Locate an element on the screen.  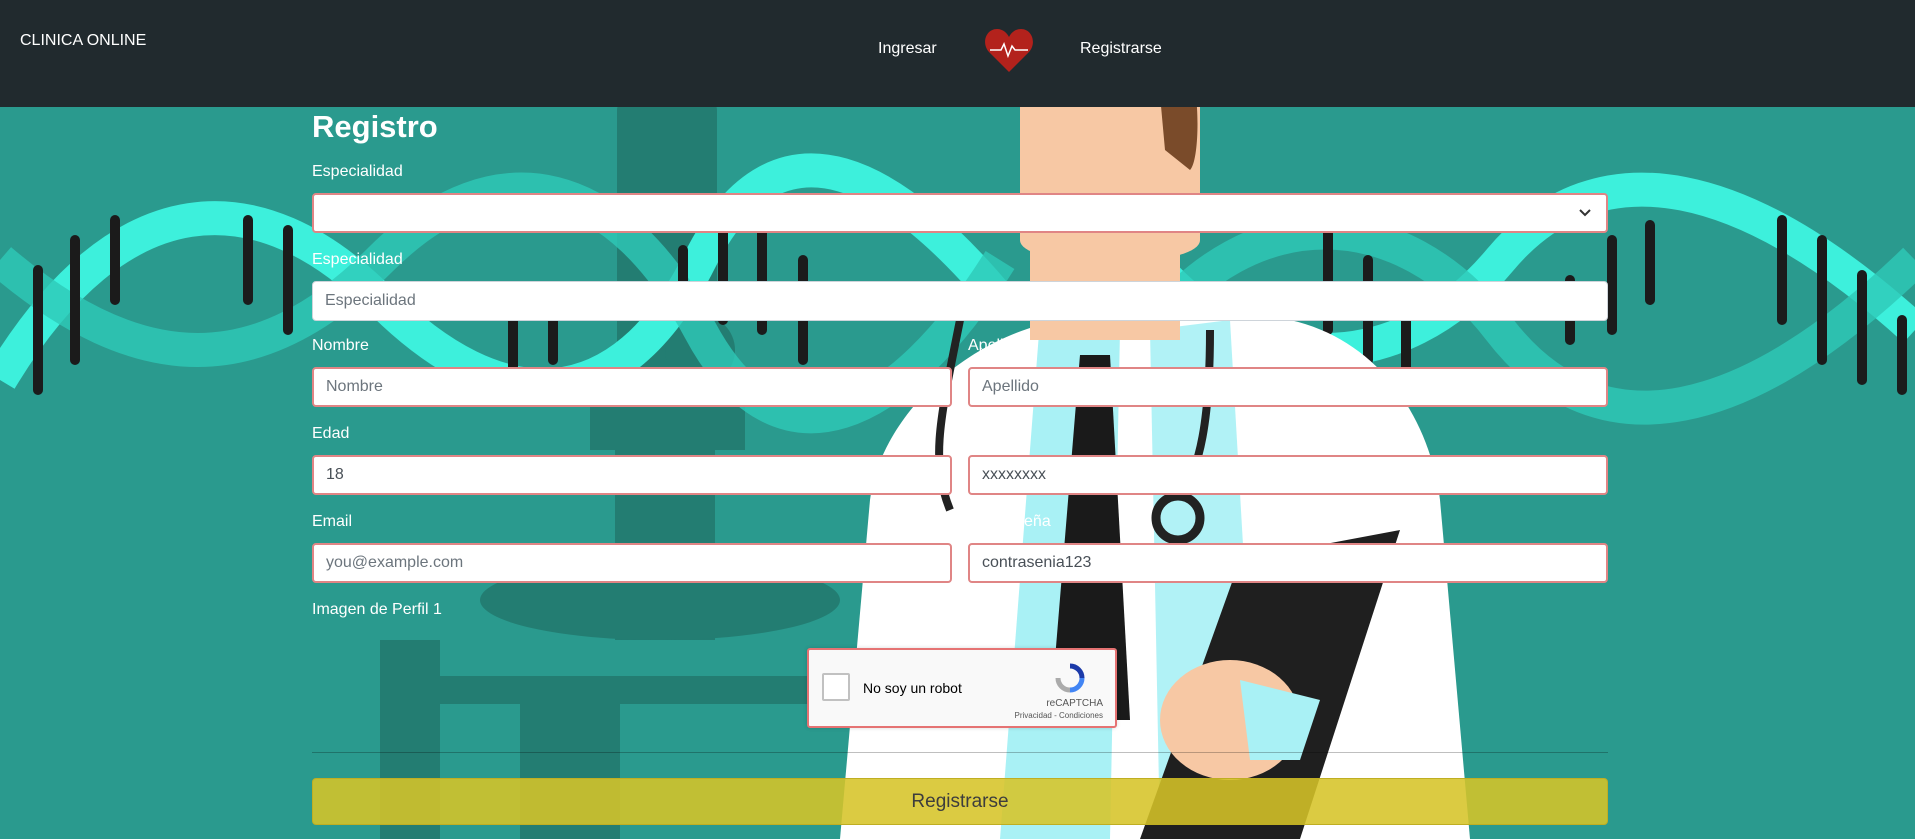
page-title: Registro is located at coordinates (375, 126).